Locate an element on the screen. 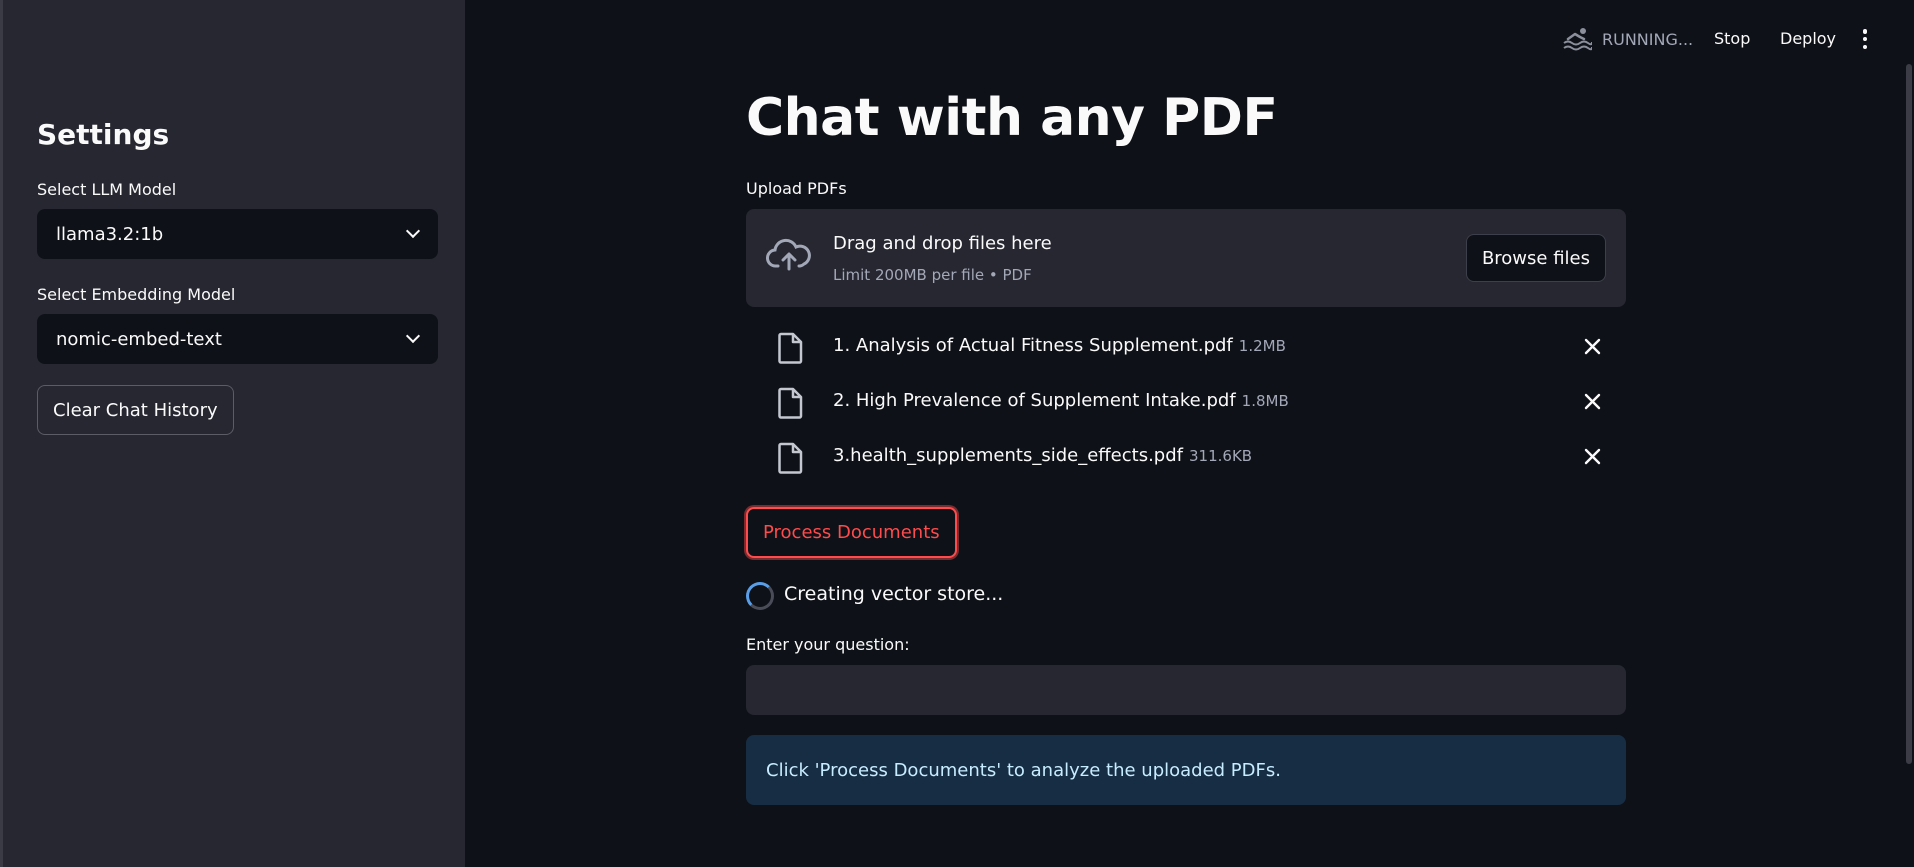 The image size is (1914, 867). swimmer-icon is located at coordinates (1577, 39).